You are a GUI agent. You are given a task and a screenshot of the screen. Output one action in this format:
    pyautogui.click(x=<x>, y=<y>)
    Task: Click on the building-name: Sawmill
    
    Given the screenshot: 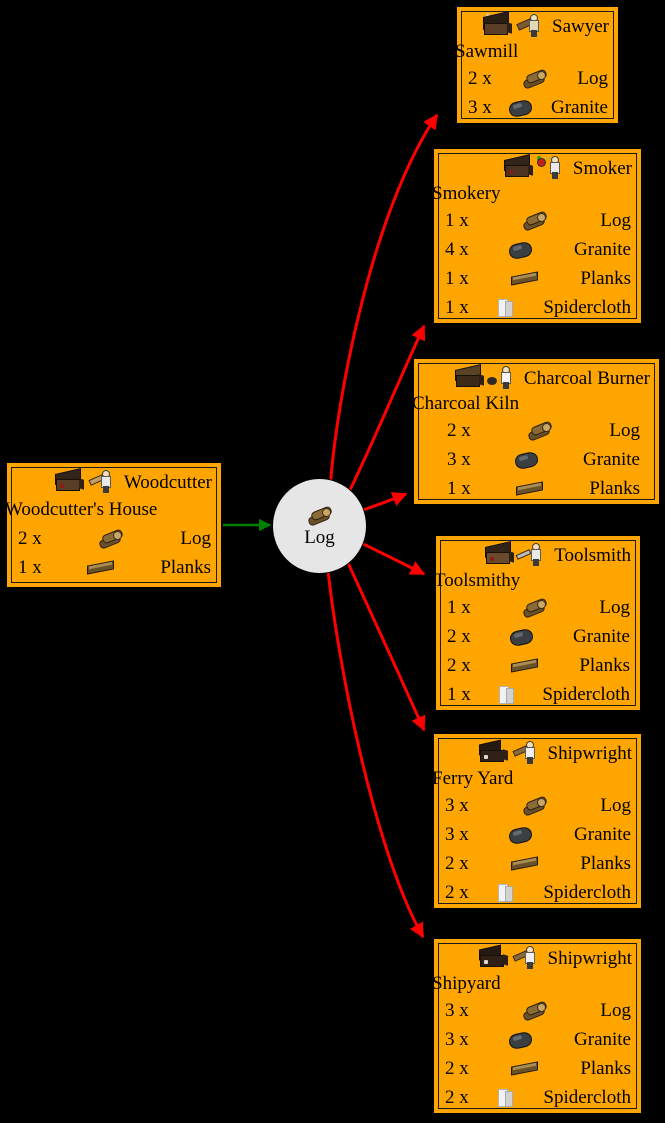 What is the action you would take?
    pyautogui.click(x=487, y=51)
    